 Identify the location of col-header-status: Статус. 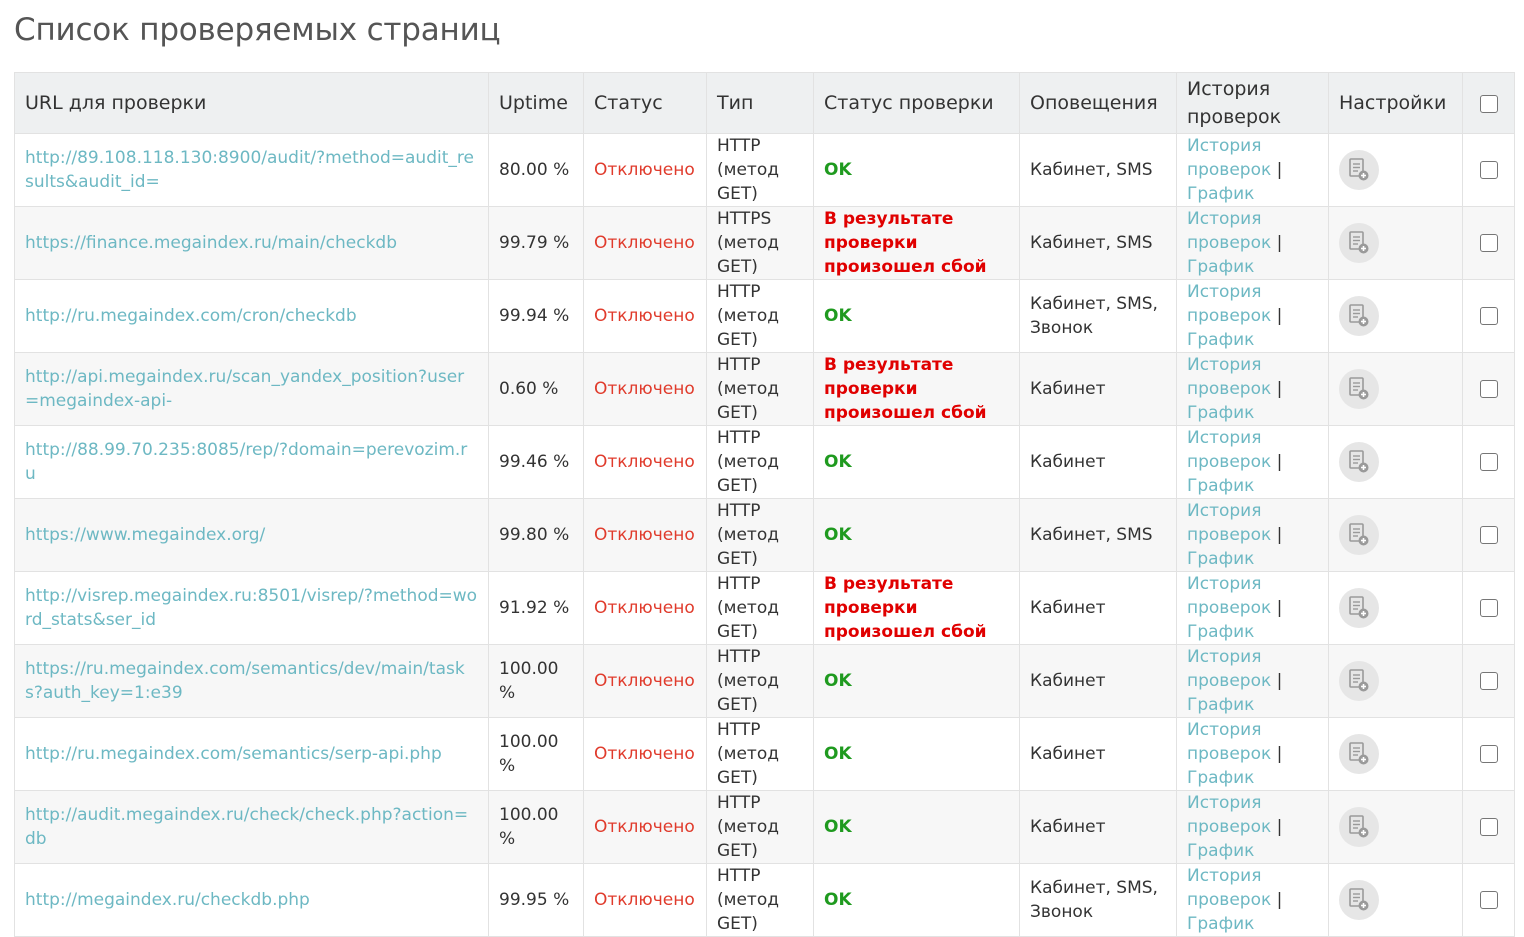
(645, 103).